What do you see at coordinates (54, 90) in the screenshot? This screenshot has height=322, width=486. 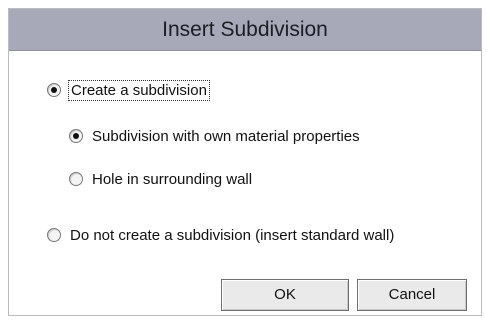 I see `create-subdivision-radio` at bounding box center [54, 90].